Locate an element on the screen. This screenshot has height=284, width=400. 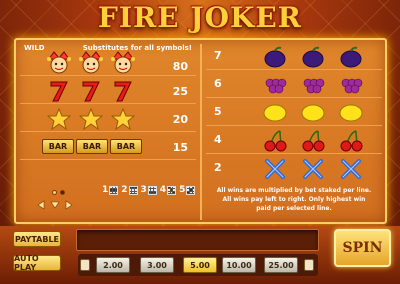
payout-value: 6 is located at coordinates (218, 83).